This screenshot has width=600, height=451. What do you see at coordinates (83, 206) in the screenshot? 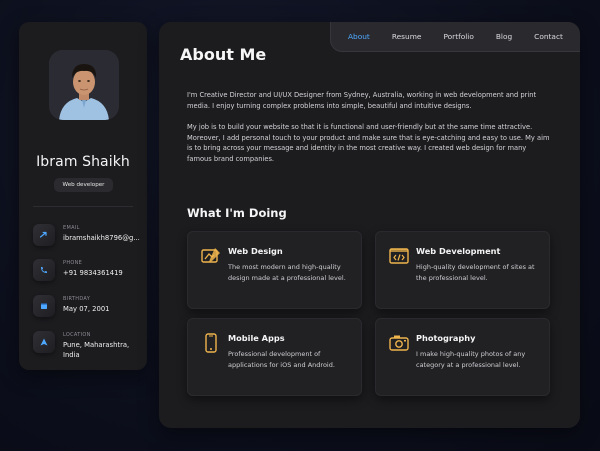
I see `sidebar-separator` at bounding box center [83, 206].